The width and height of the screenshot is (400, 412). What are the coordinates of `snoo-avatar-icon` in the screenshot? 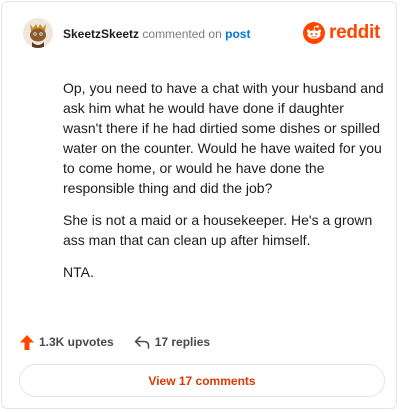 It's located at (38, 33).